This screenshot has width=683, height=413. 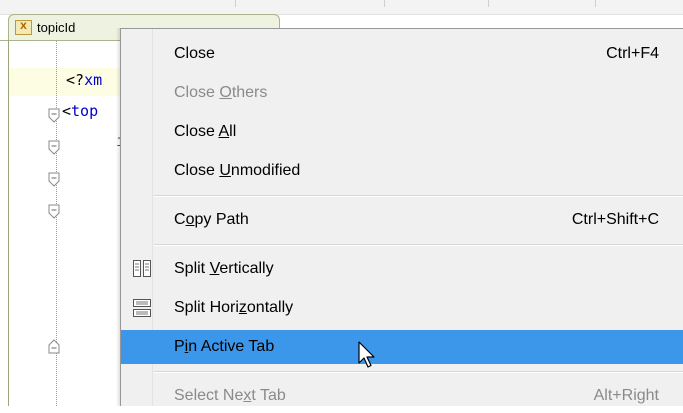 I want to click on label-part: ertically, so click(x=246, y=268).